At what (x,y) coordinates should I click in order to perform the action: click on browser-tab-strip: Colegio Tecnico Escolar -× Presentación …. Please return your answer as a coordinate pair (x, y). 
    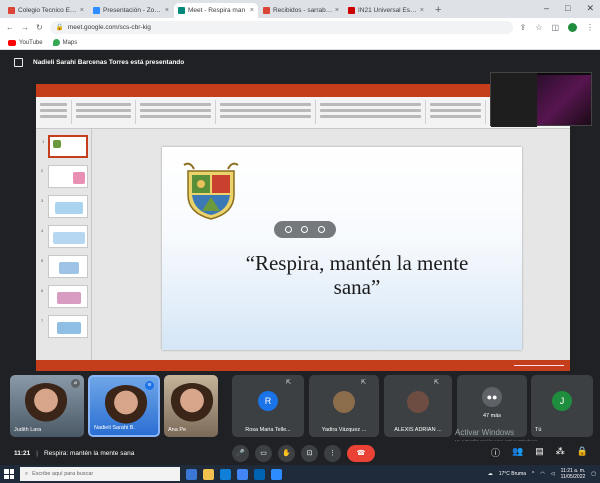
    Looking at the image, I should click on (300, 9).